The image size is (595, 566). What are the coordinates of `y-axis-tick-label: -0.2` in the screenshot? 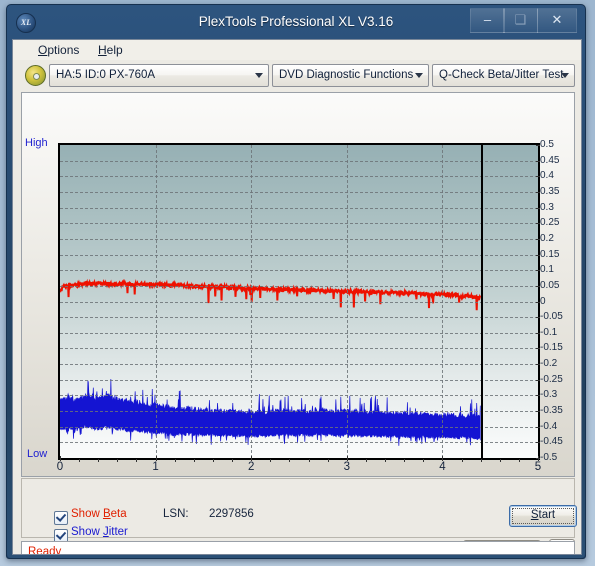 It's located at (549, 364).